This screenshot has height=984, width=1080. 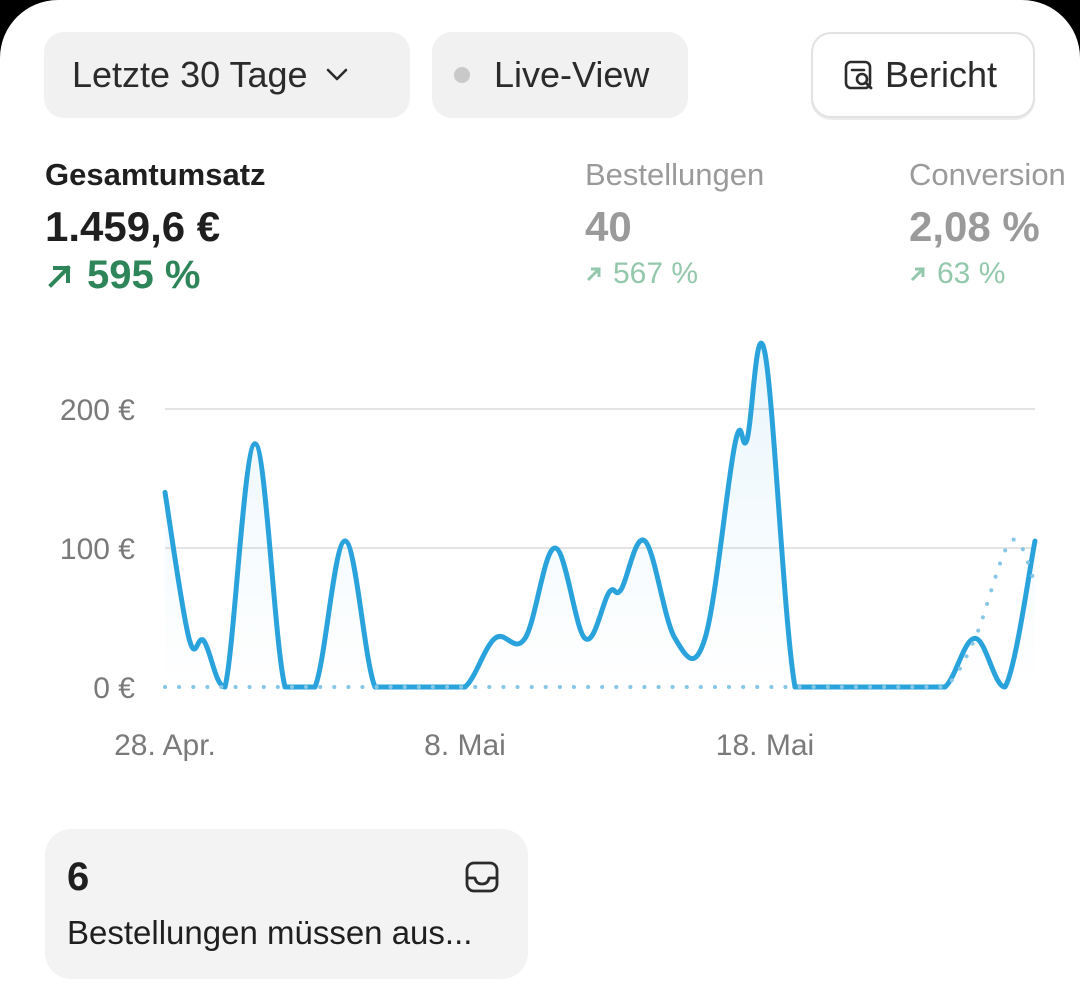 What do you see at coordinates (155, 174) in the screenshot?
I see `metric-label: Gesamtumsatz` at bounding box center [155, 174].